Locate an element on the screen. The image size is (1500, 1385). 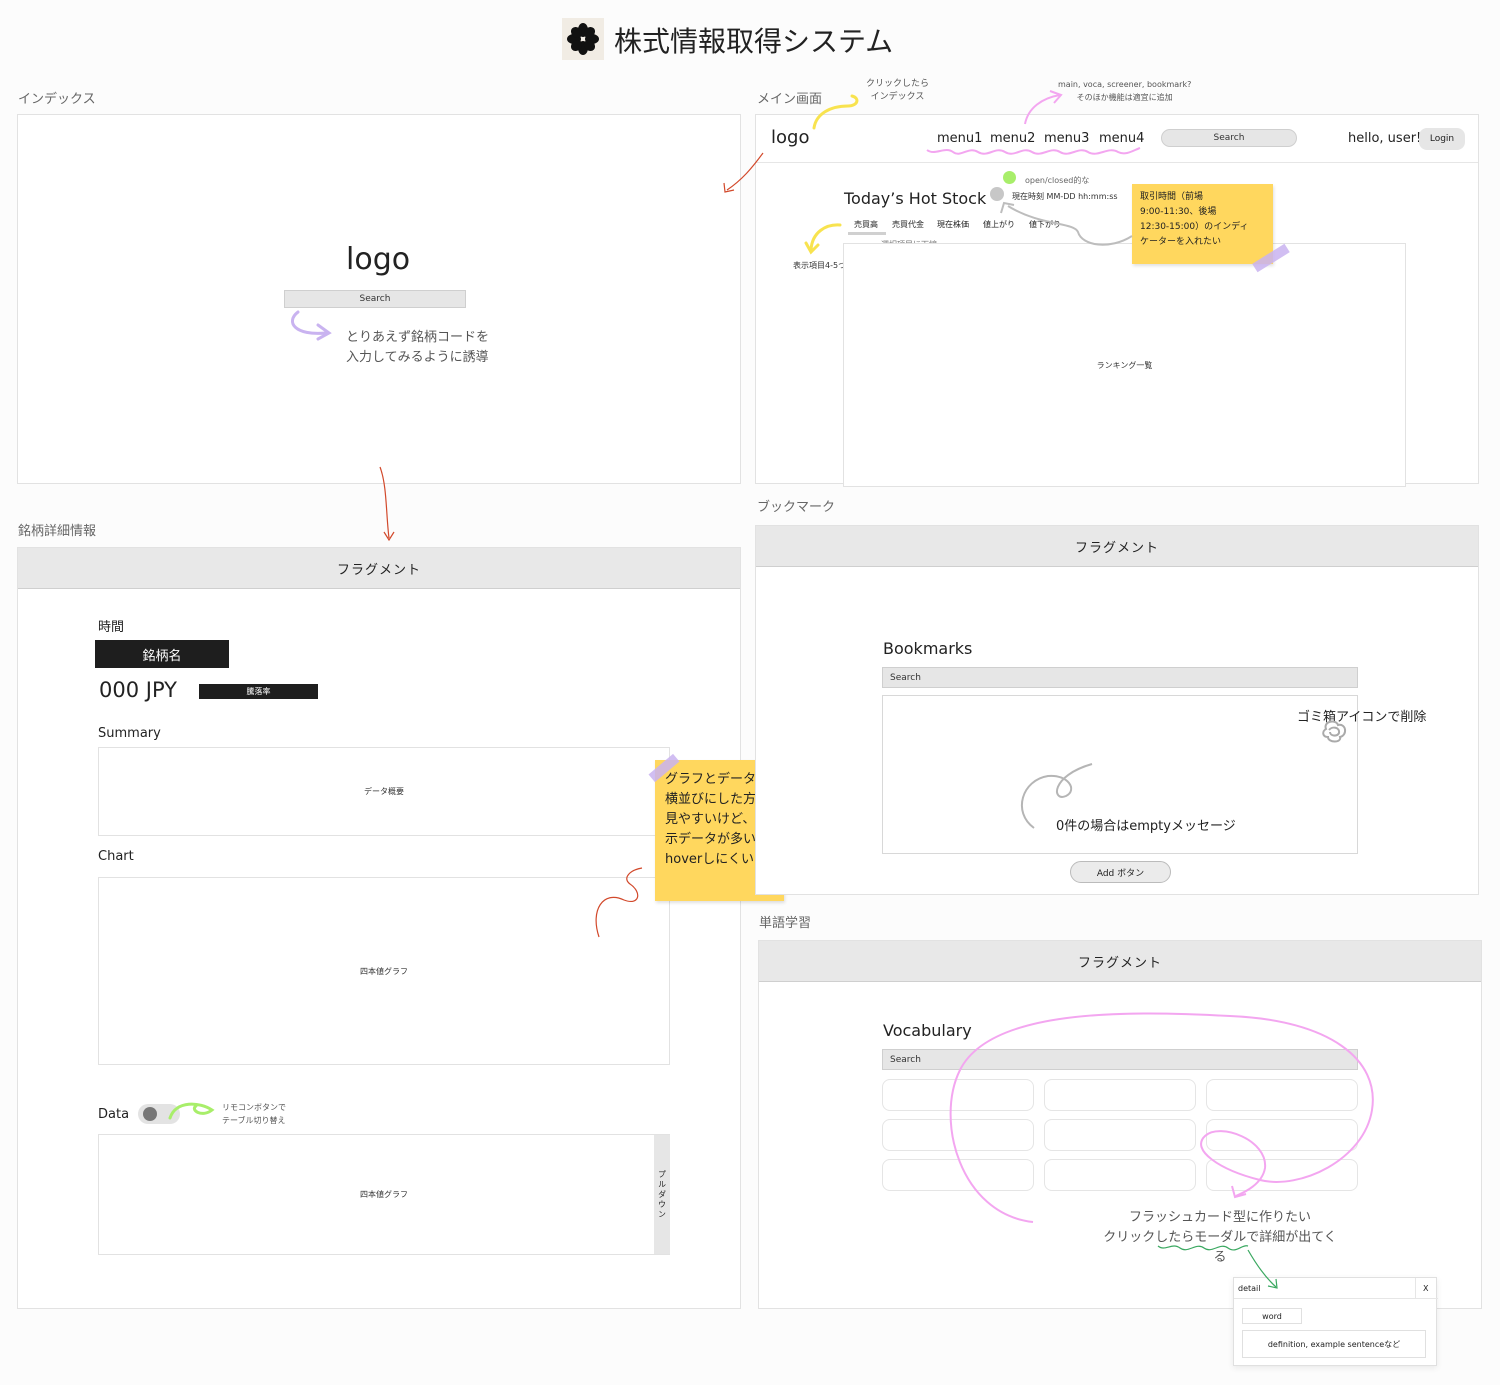
change-rate: 騰落率 is located at coordinates (258, 691).